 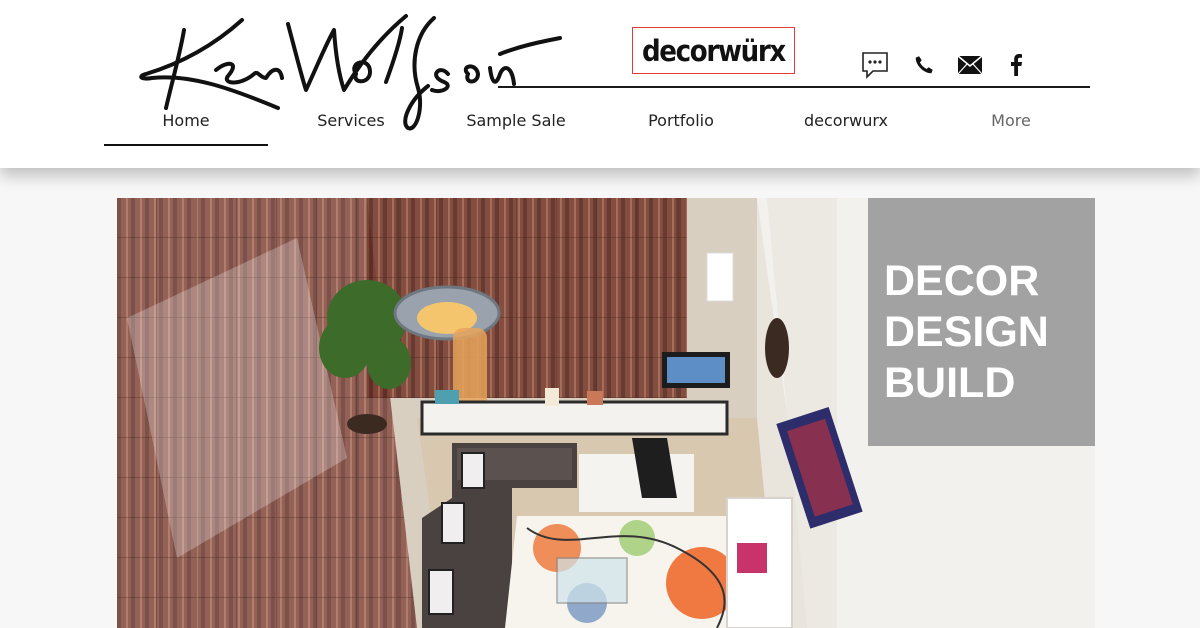 I want to click on decorwurx-badge: decorwürx, so click(x=713, y=50).